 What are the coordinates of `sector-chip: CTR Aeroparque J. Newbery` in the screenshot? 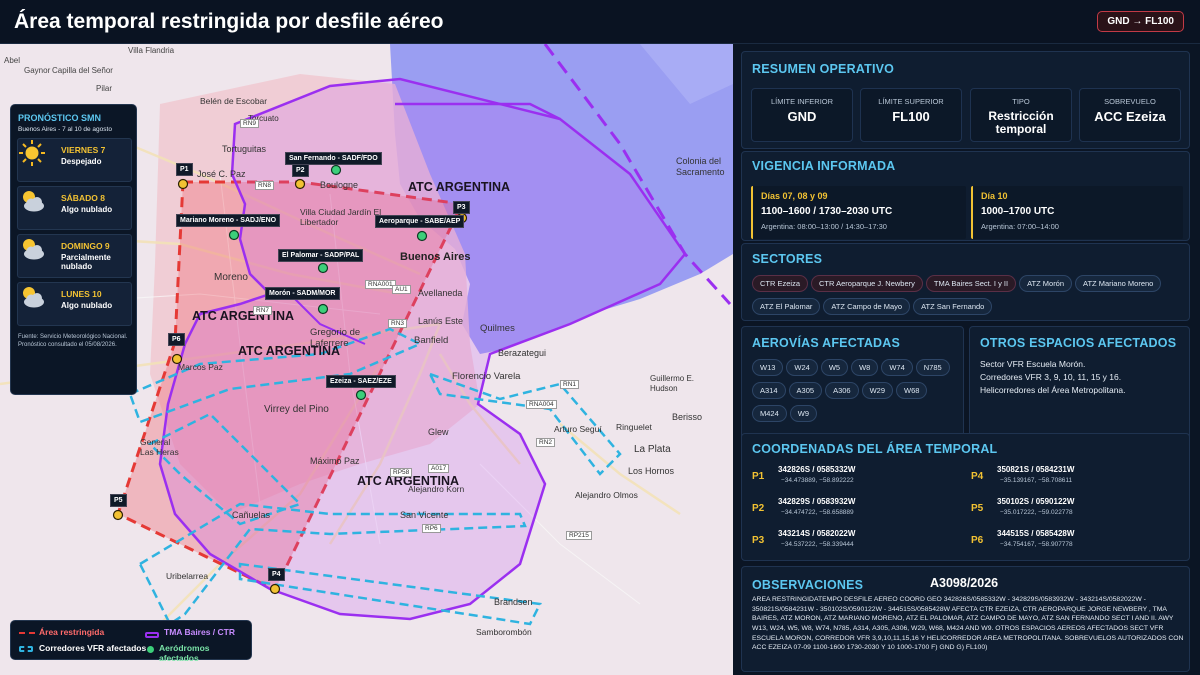 It's located at (867, 283).